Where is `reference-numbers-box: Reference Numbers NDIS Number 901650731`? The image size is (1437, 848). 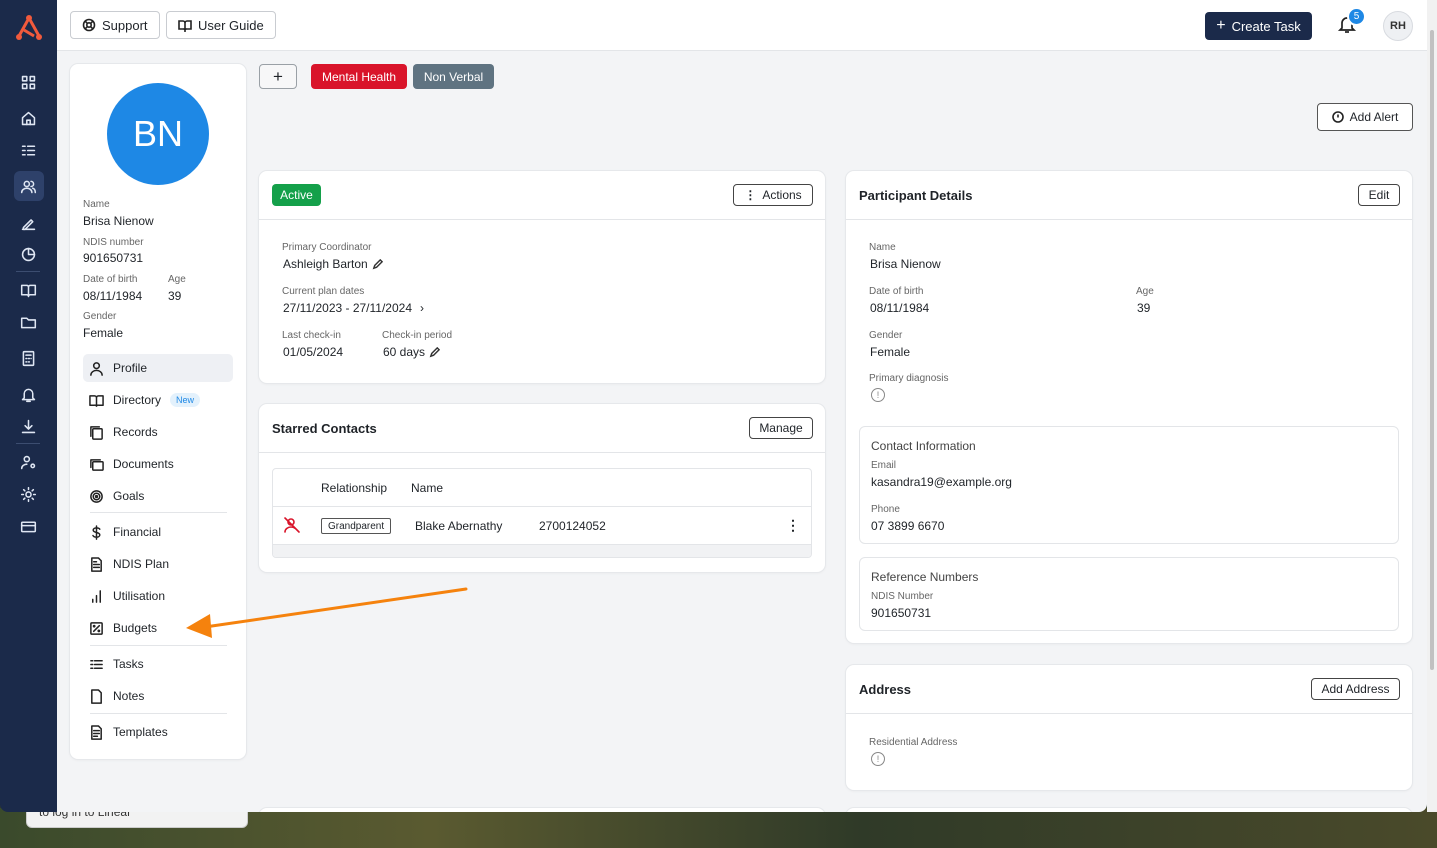
reference-numbers-box: Reference Numbers NDIS Number 901650731 is located at coordinates (1129, 594).